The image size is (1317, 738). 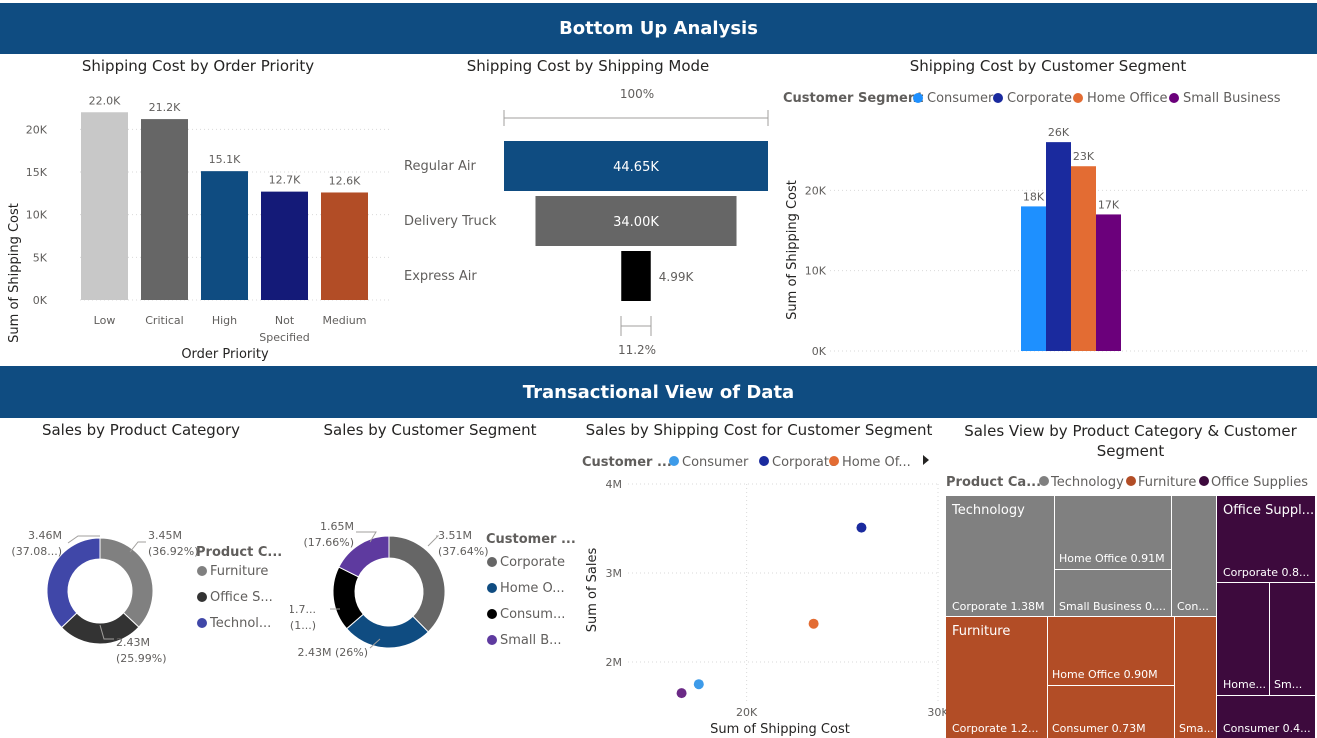 I want to click on treemap-group-label: Technology, so click(x=988, y=510).